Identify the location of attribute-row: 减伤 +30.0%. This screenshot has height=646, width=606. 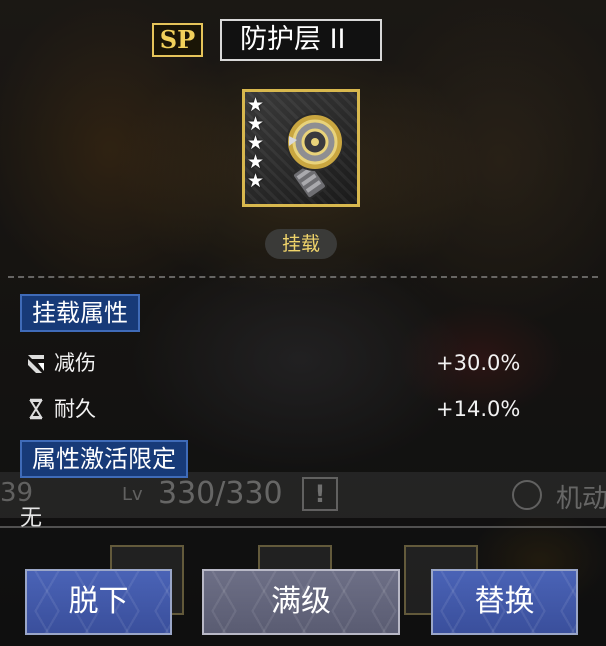
(304, 363).